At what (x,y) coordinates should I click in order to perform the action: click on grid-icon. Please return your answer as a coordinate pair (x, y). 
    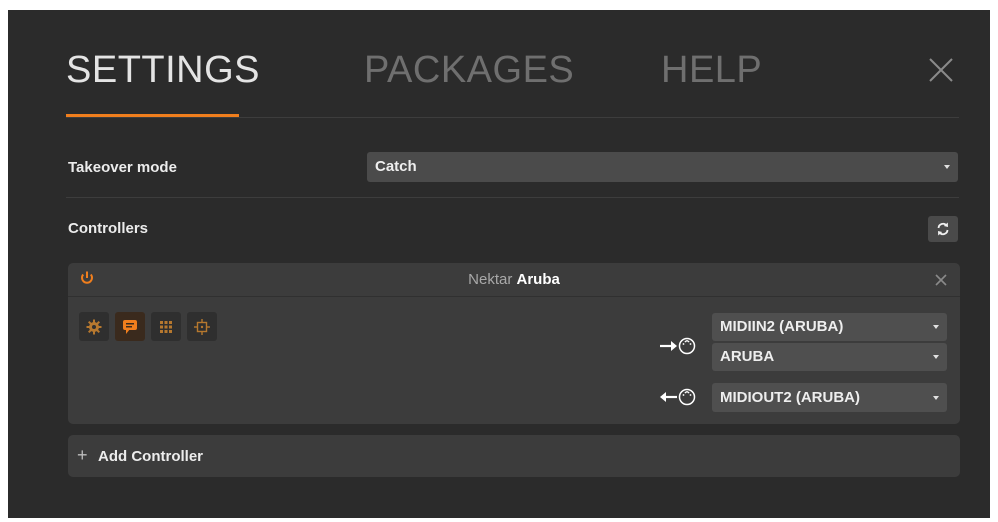
    Looking at the image, I should click on (166, 327).